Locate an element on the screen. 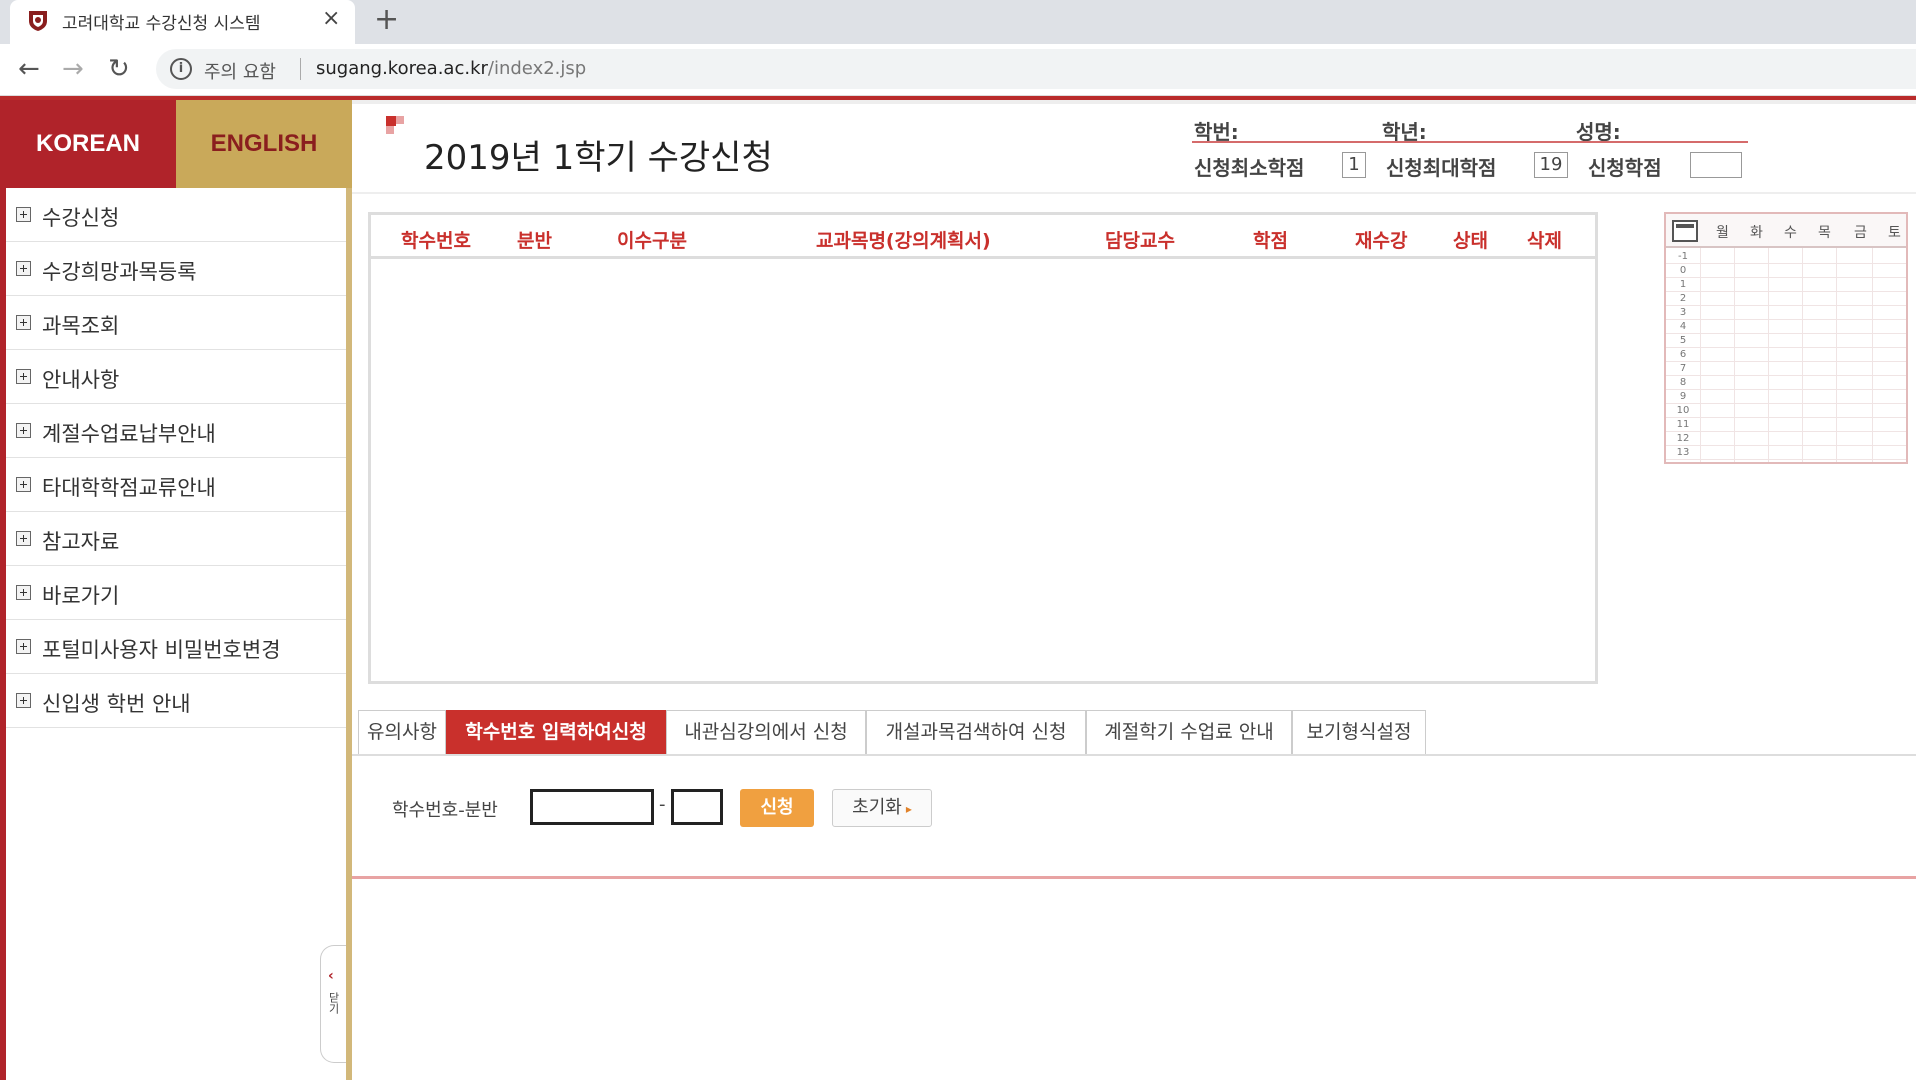 The width and height of the screenshot is (1916, 1080). period-label: -1 is located at coordinates (1683, 256).